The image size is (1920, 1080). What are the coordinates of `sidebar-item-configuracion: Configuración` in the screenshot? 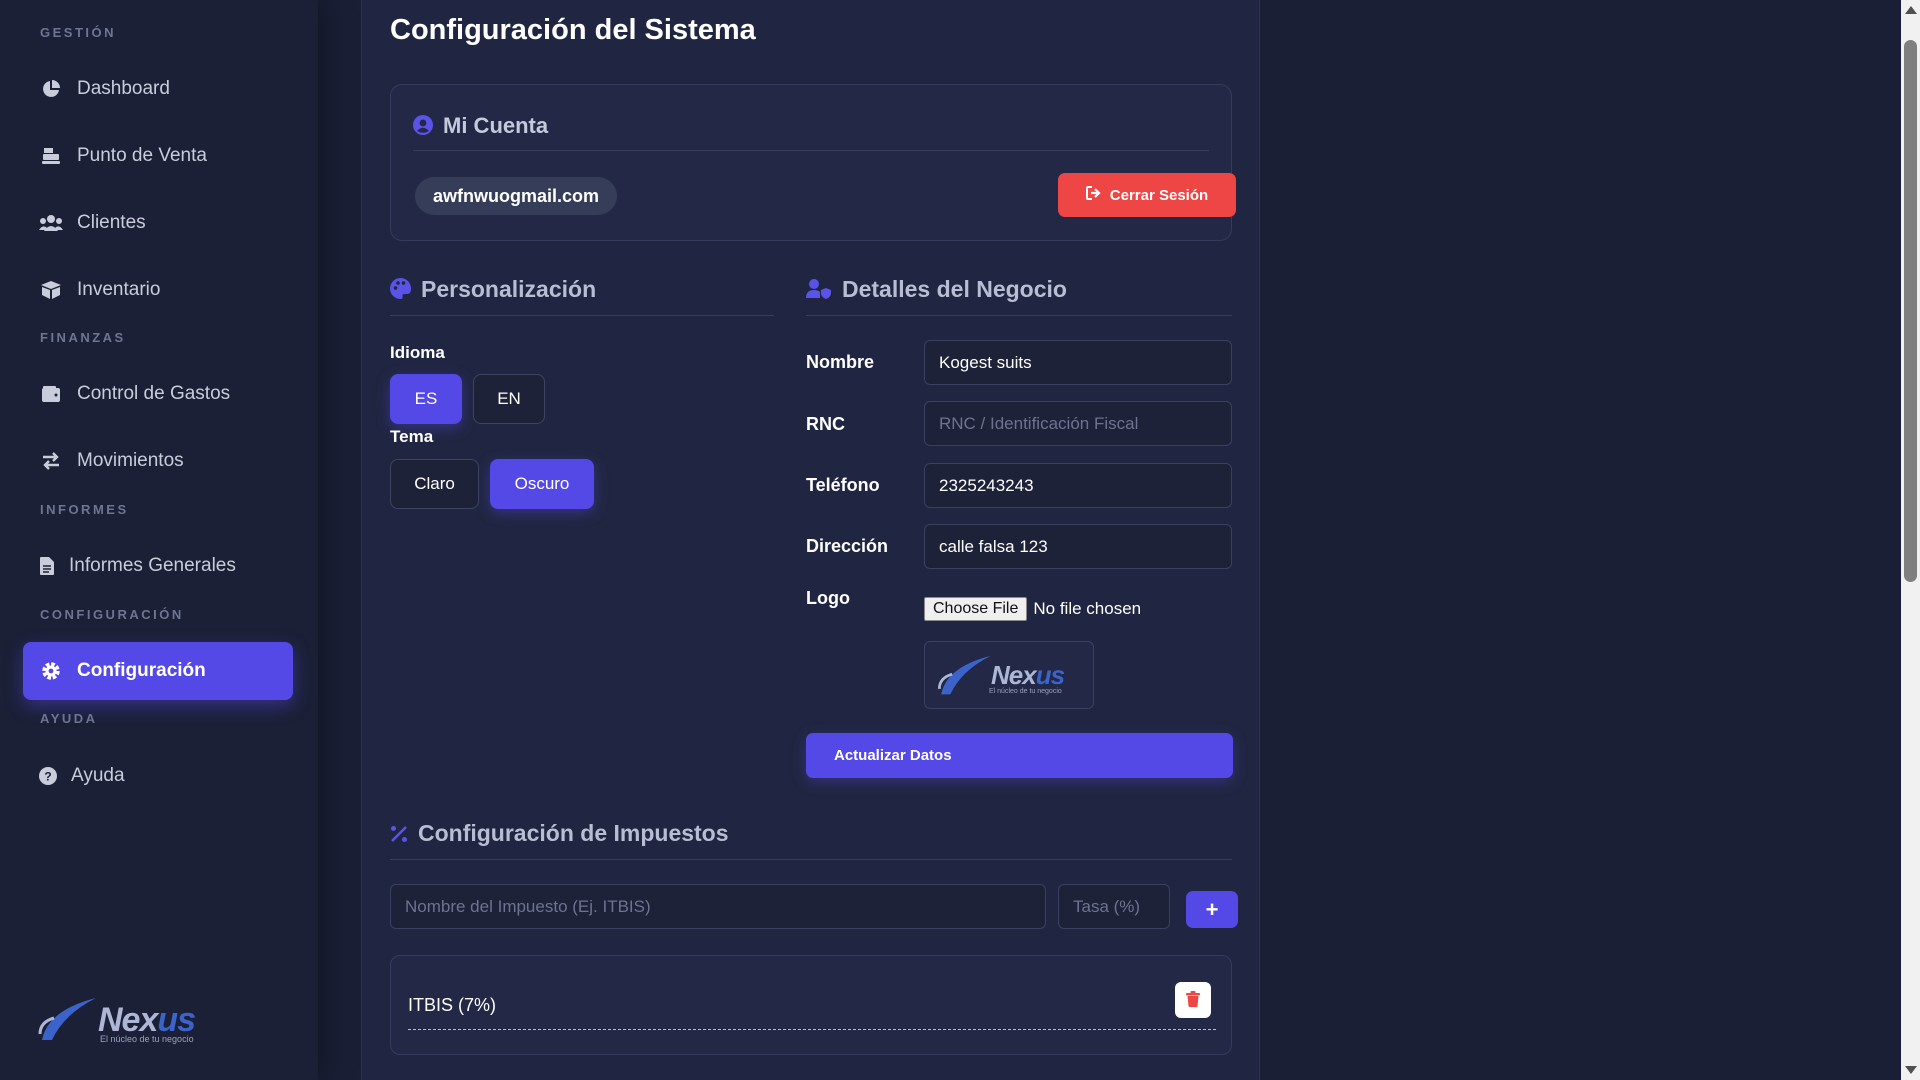 It's located at (158, 671).